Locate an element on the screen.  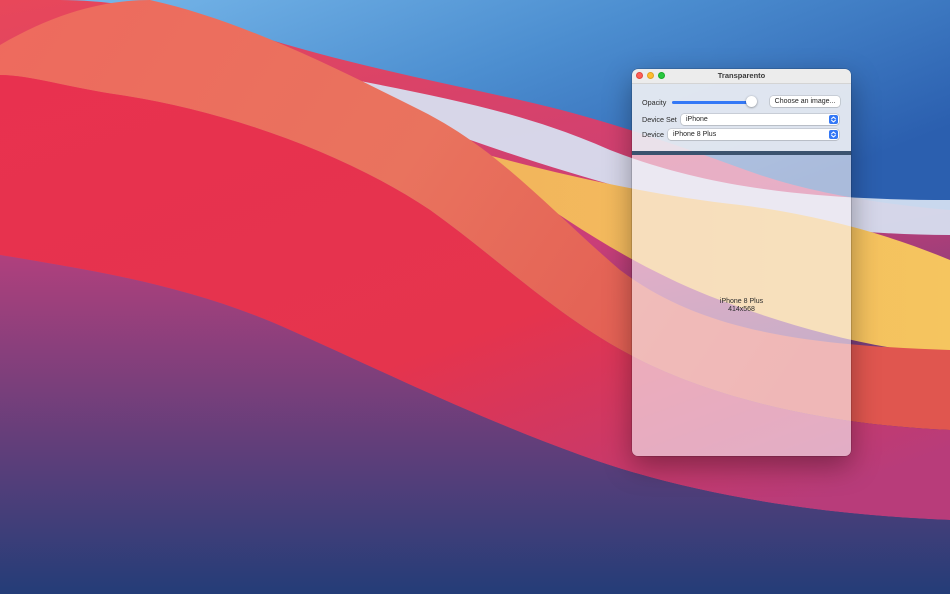
opacity-slider is located at coordinates (713, 102).